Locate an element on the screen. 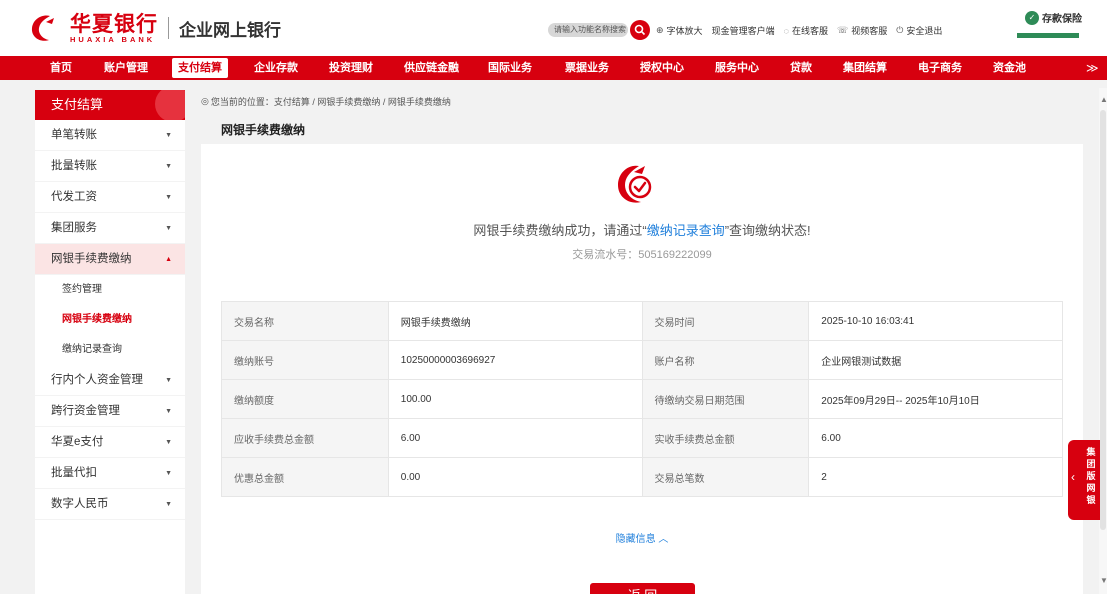 The width and height of the screenshot is (1107, 594). logo-en-text: HUAXIA BANK is located at coordinates (113, 39).